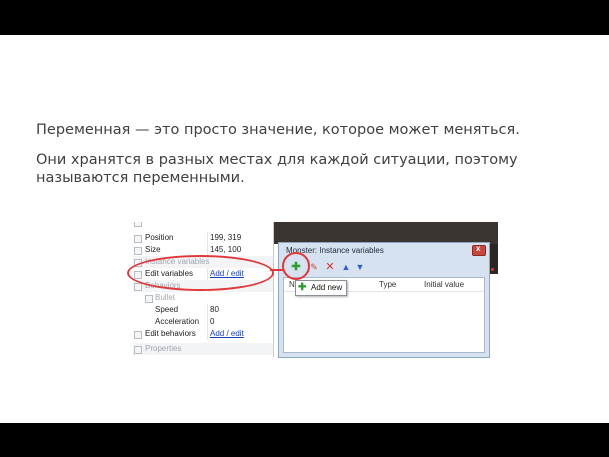  I want to click on property-value: 145, 100, so click(225, 250).